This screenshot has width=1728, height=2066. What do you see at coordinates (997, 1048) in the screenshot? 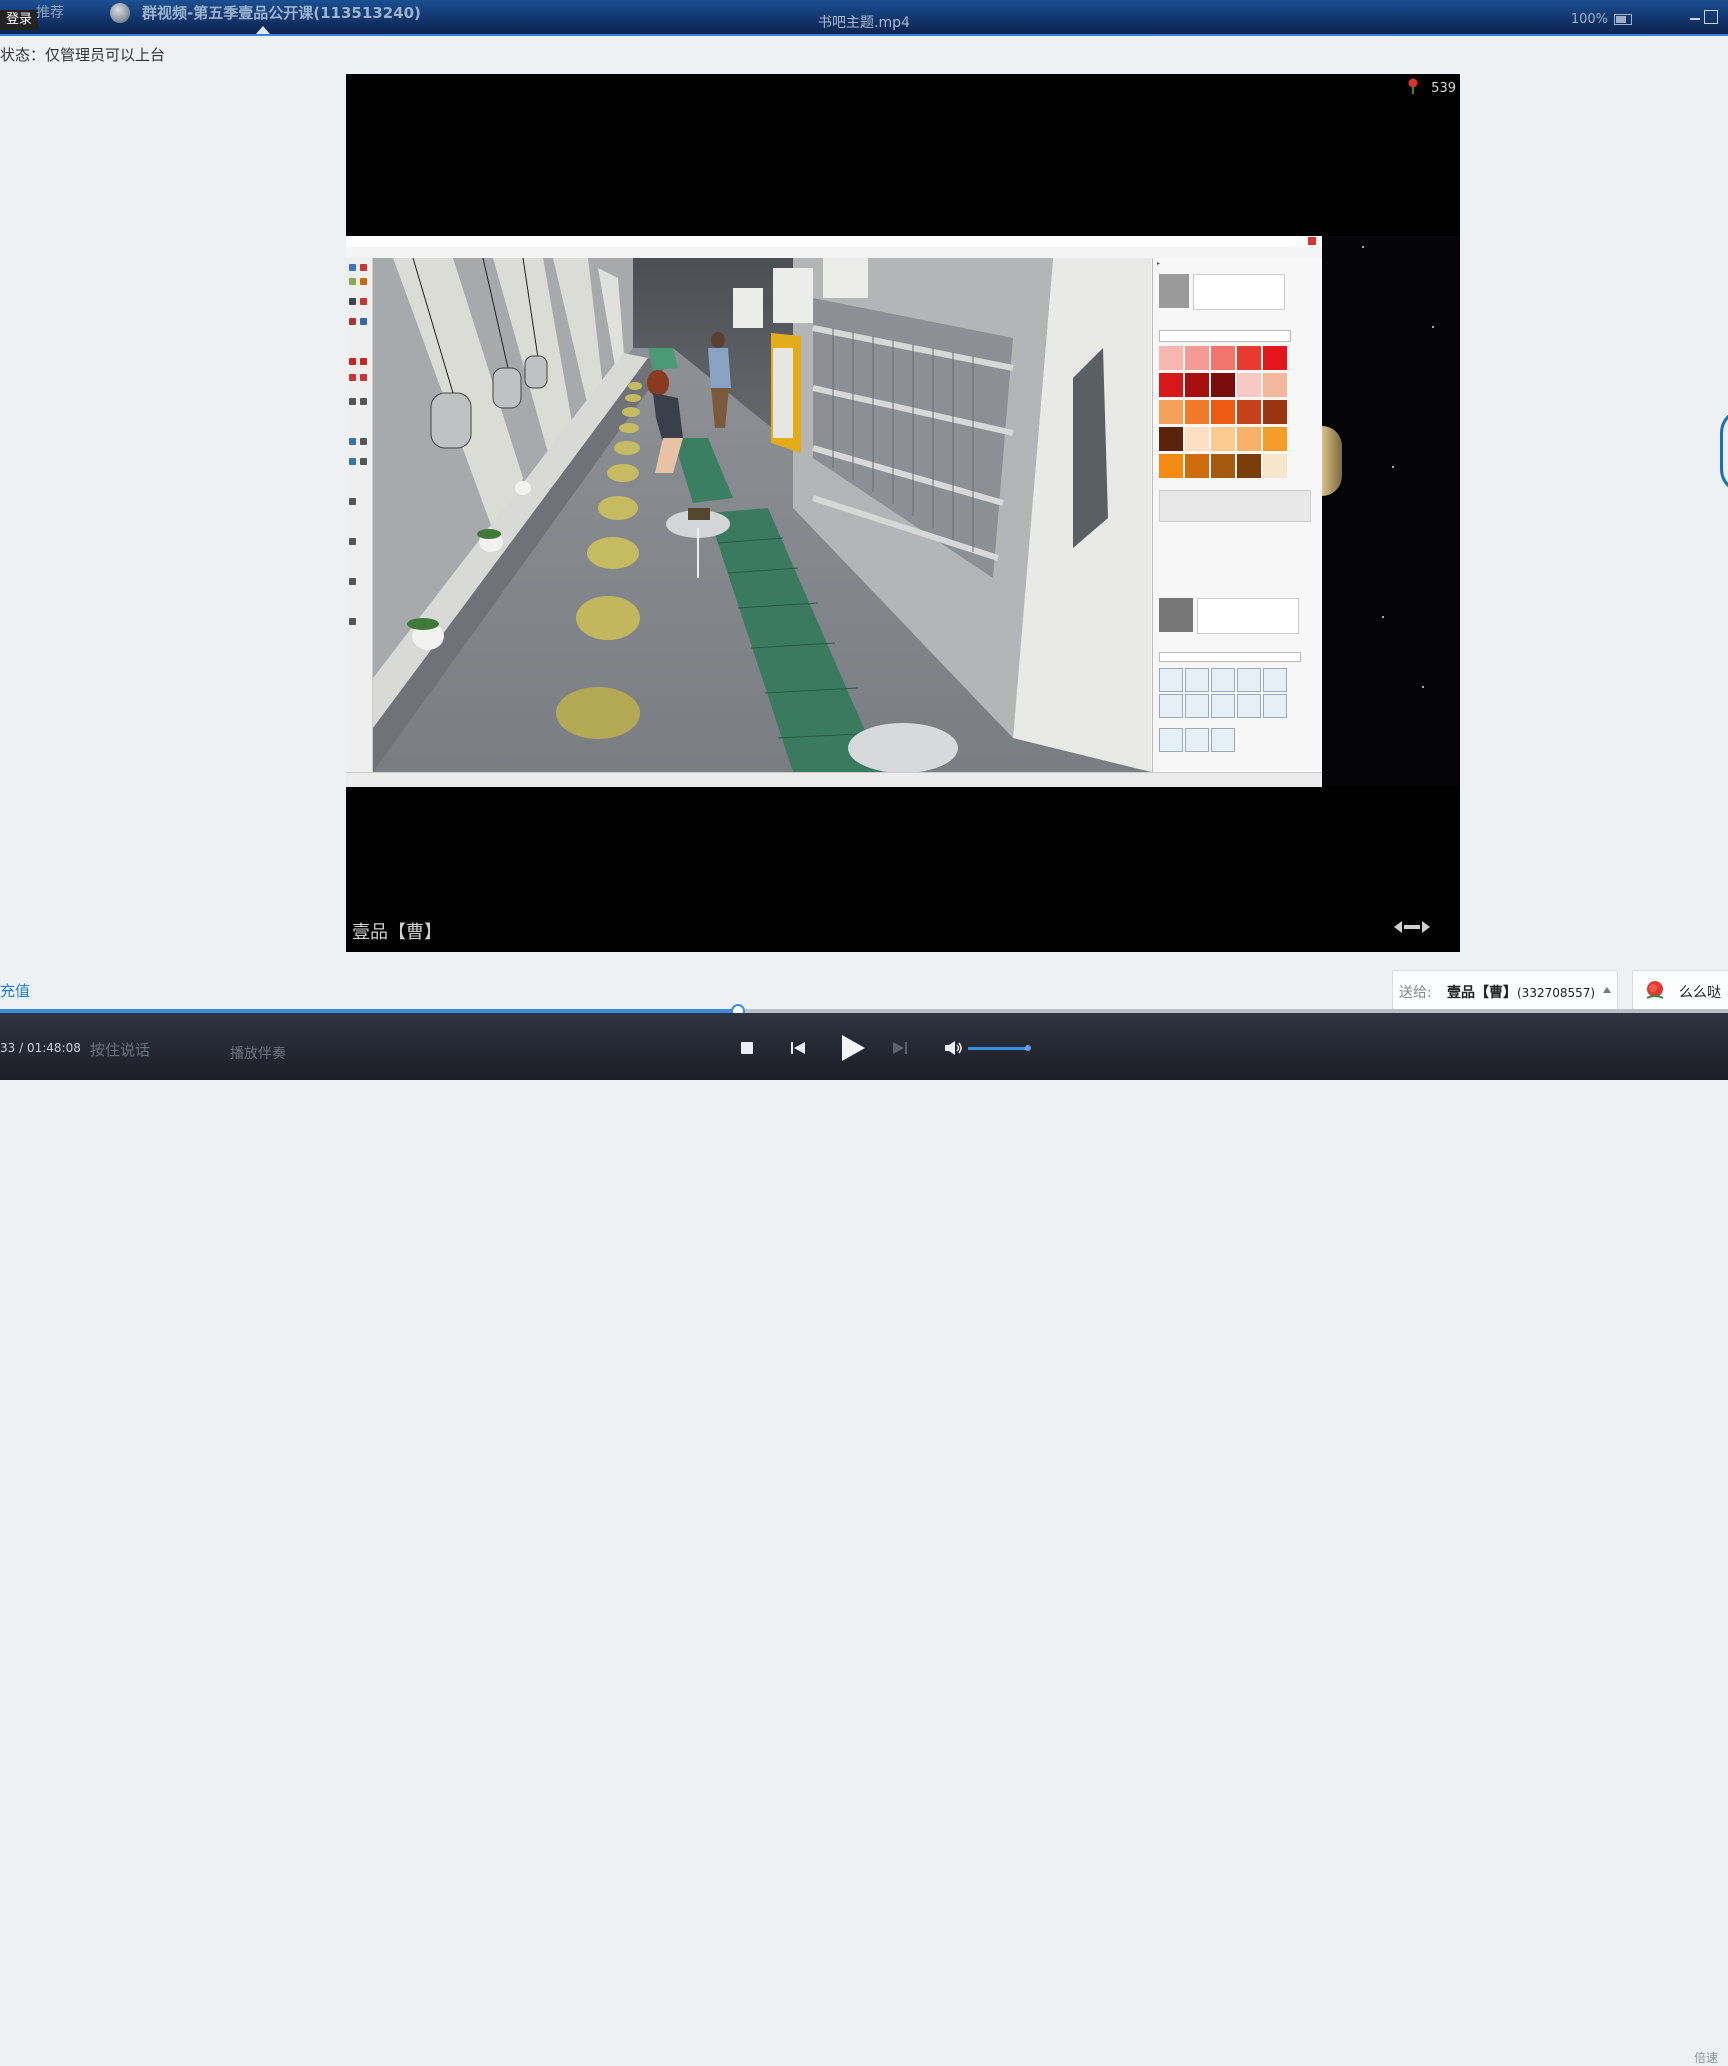
I see `volume-fill` at bounding box center [997, 1048].